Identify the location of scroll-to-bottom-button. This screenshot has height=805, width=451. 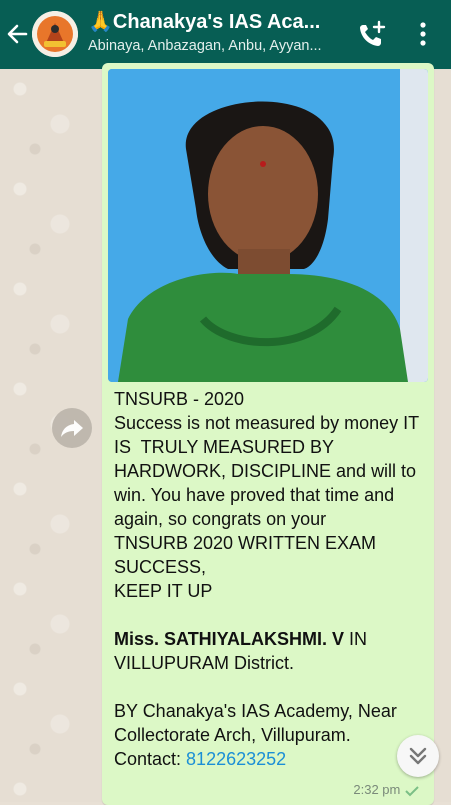
(418, 756).